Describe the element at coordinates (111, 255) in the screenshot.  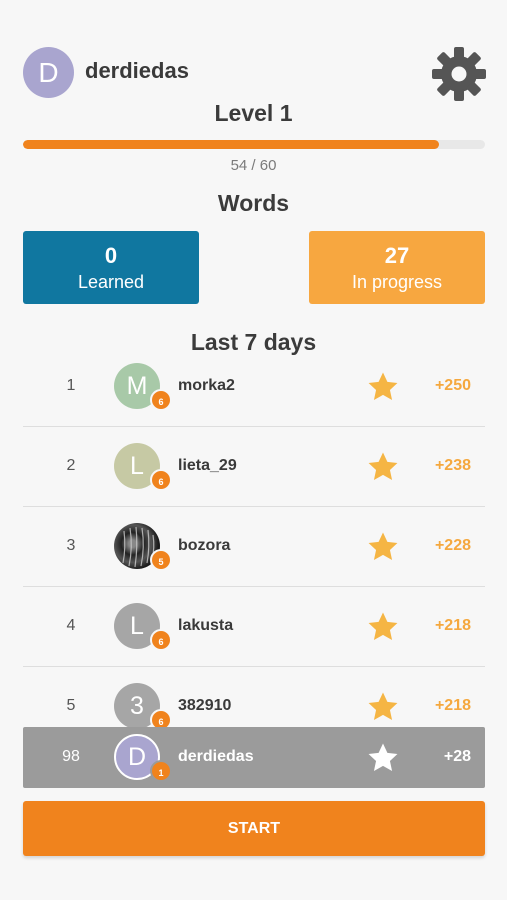
I see `learned-count: 0` at that location.